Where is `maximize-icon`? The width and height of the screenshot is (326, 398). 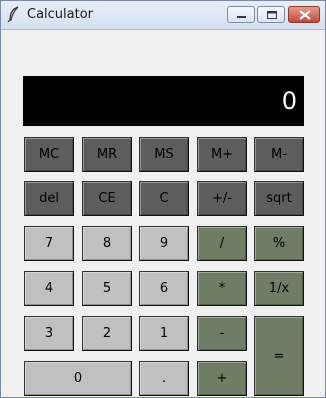 maximize-icon is located at coordinates (272, 15).